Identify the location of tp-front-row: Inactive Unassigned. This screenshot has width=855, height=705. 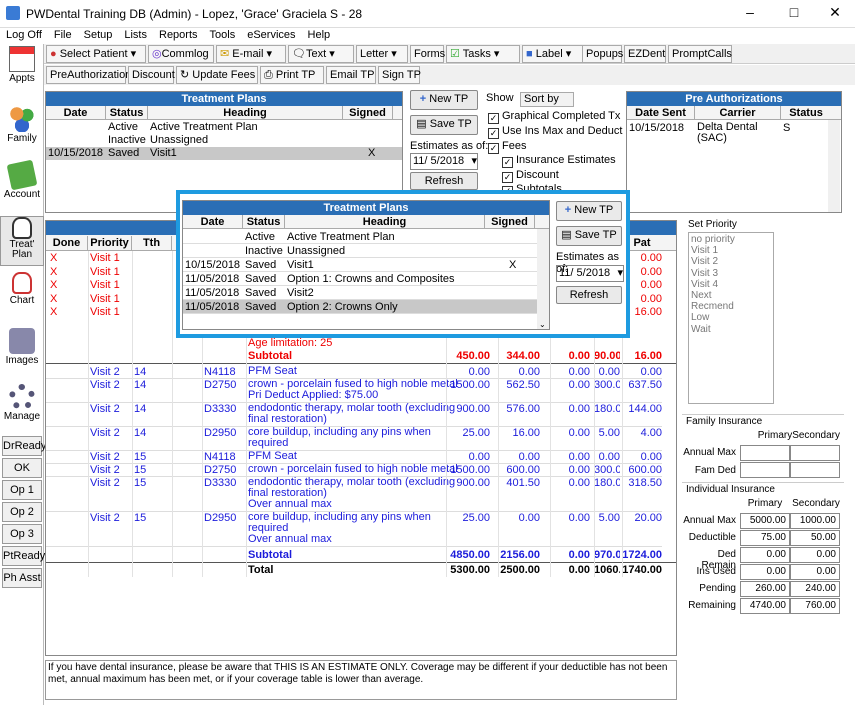
(360, 251).